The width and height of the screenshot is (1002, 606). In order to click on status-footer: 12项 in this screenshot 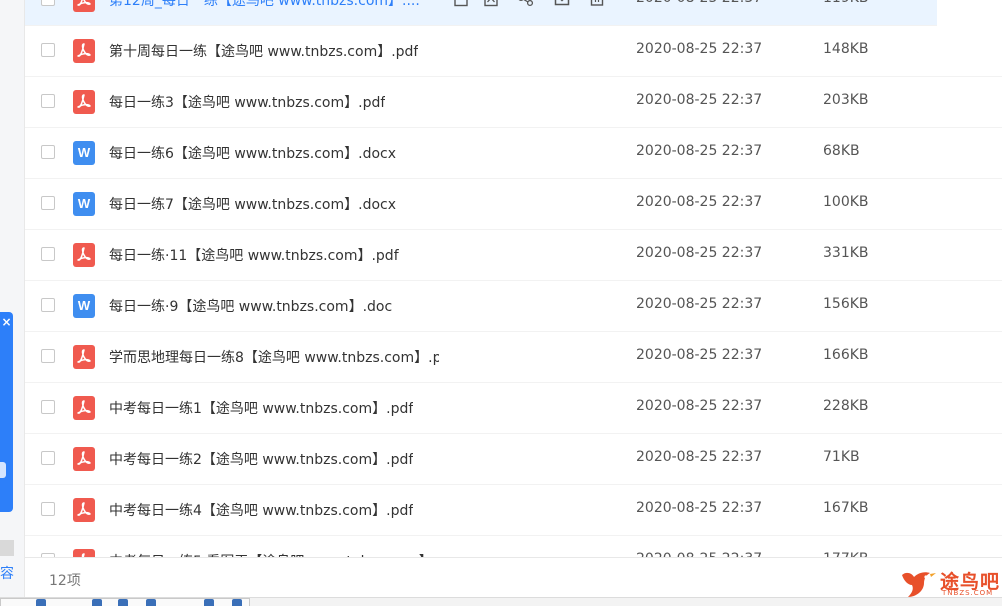, I will do `click(513, 577)`.